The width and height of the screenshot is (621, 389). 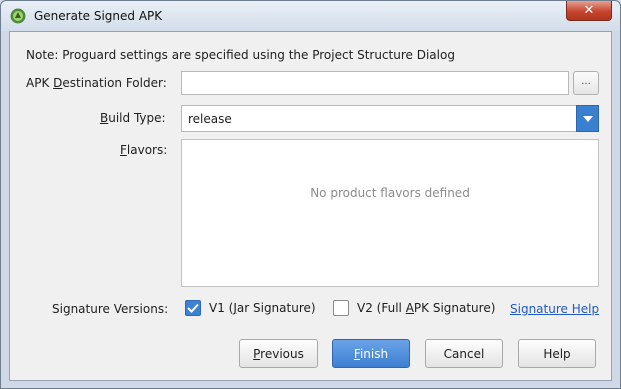 I want to click on signature-help-link: Signature Help, so click(x=554, y=309).